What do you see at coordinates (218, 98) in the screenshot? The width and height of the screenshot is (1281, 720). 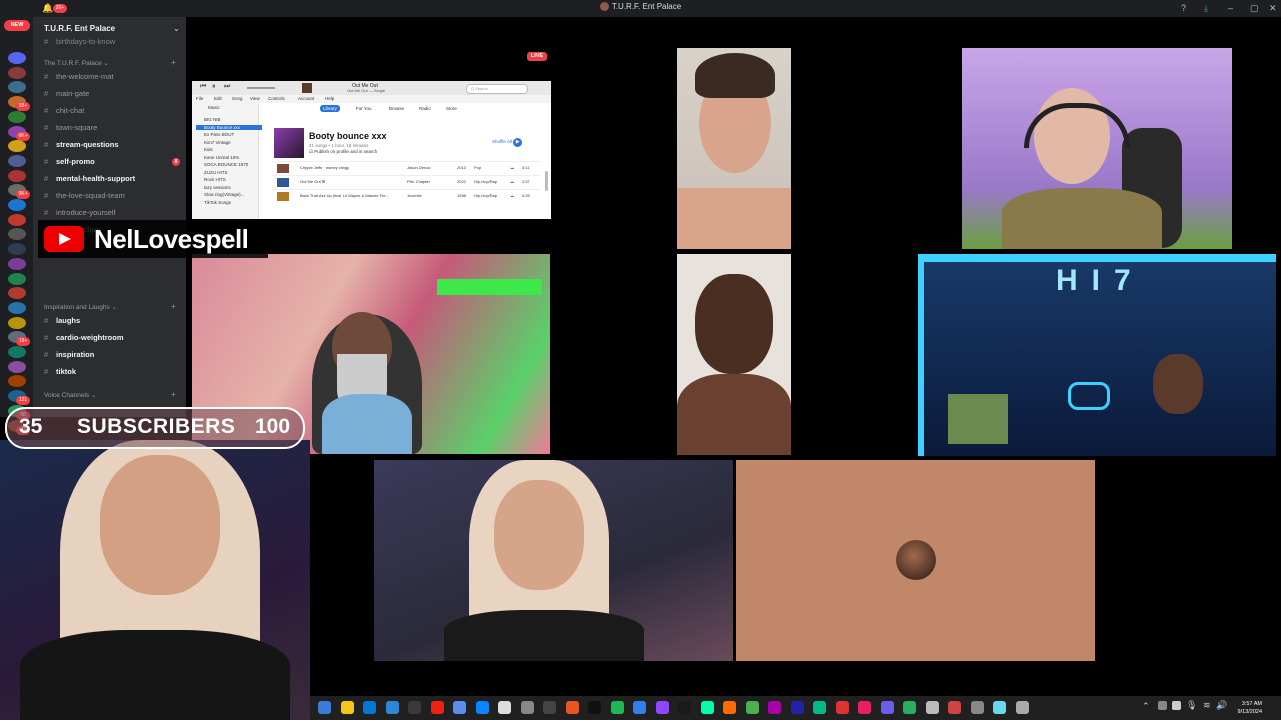 I see `itunes-menu-item: Edit` at bounding box center [218, 98].